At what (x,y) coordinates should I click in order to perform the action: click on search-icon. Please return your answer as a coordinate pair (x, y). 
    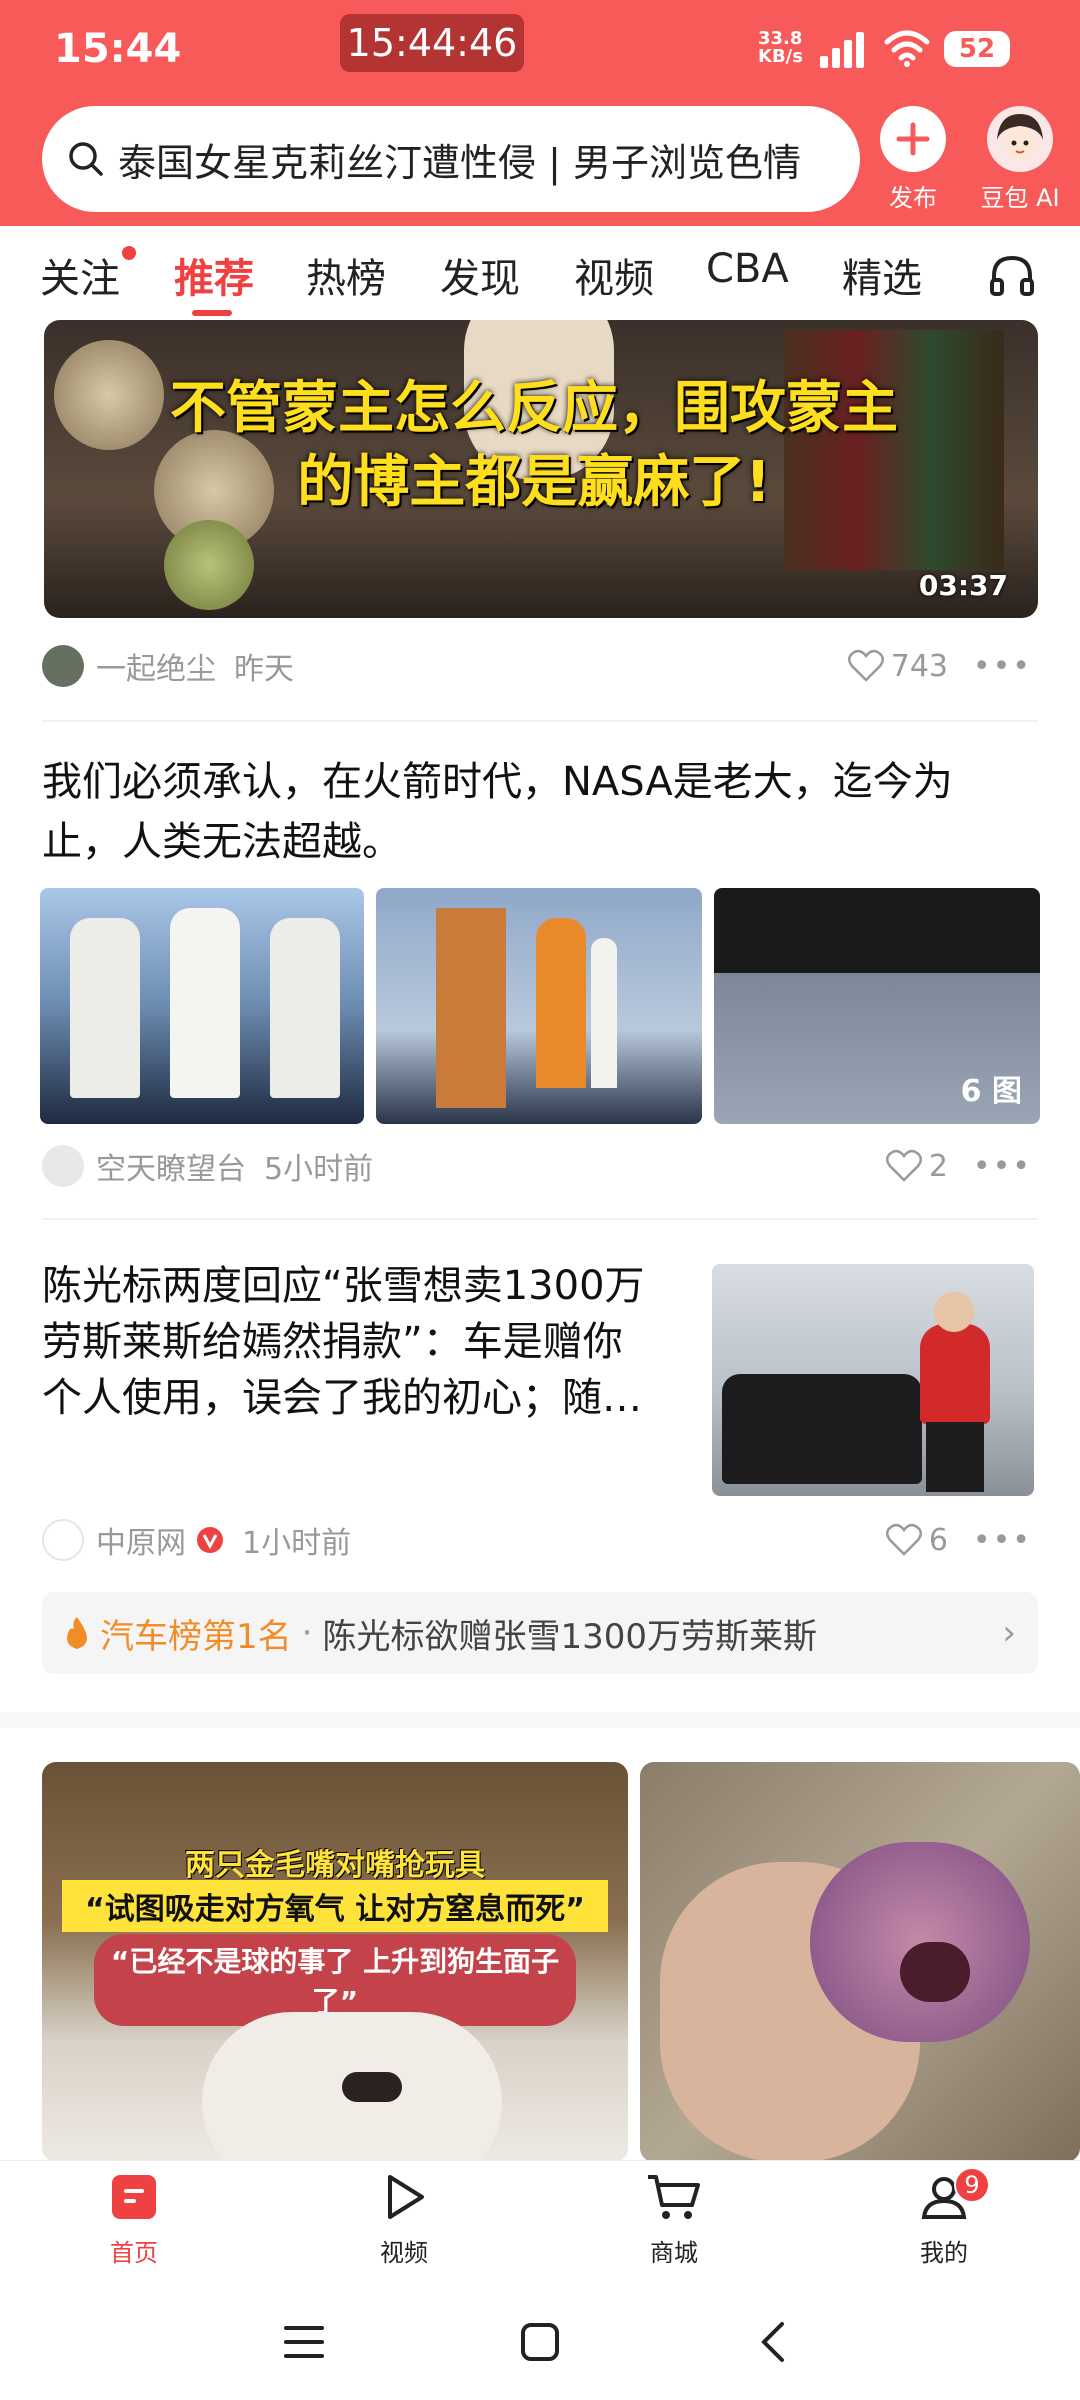
    Looking at the image, I should click on (86, 159).